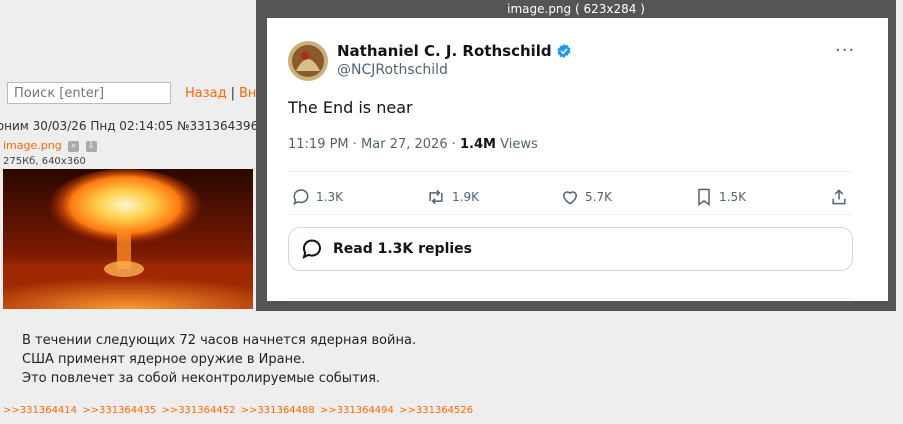  I want to click on file-line: image.png ⌕ ⇩, so click(50, 145).